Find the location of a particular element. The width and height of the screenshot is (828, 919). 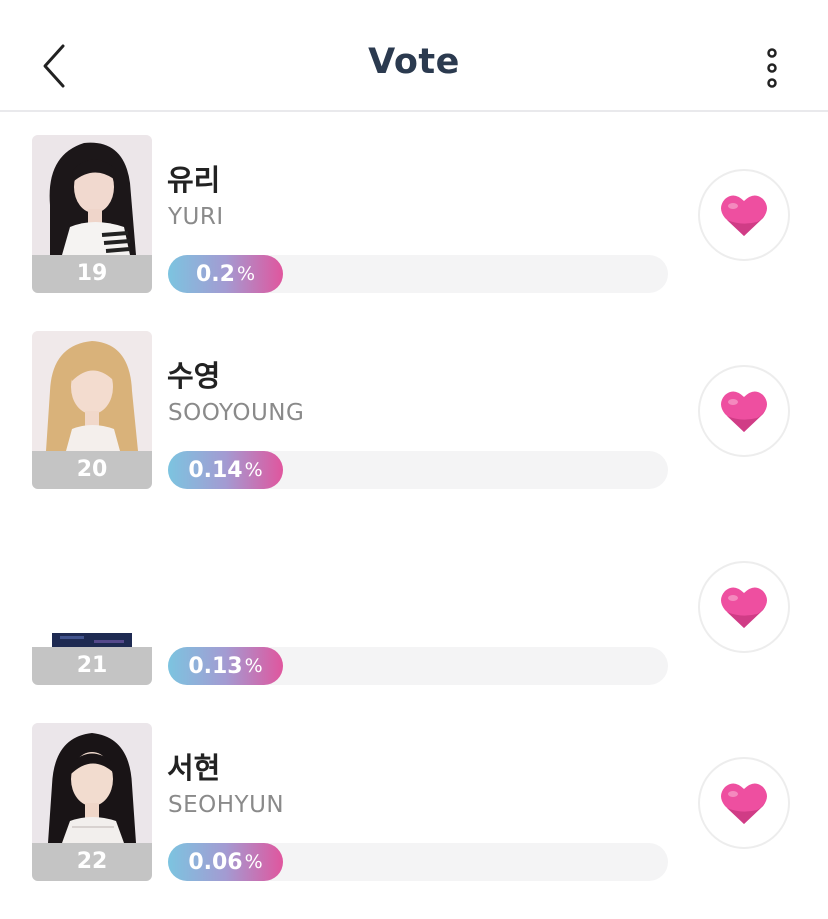

rank-badge: 22 is located at coordinates (92, 862).